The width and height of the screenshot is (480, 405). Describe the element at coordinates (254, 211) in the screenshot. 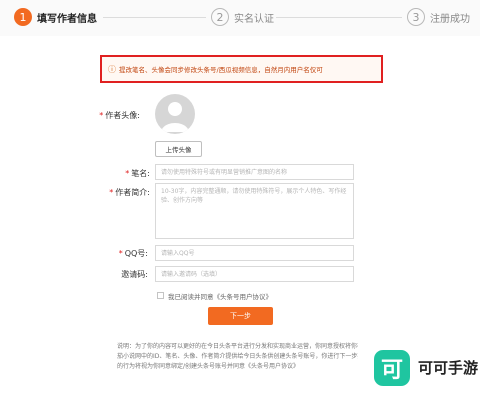

I see `intro-textarea: 10-30字，内容完整通顺，请勿使用特殊符号，展示个人特色、写作经验、创作方向等` at that location.